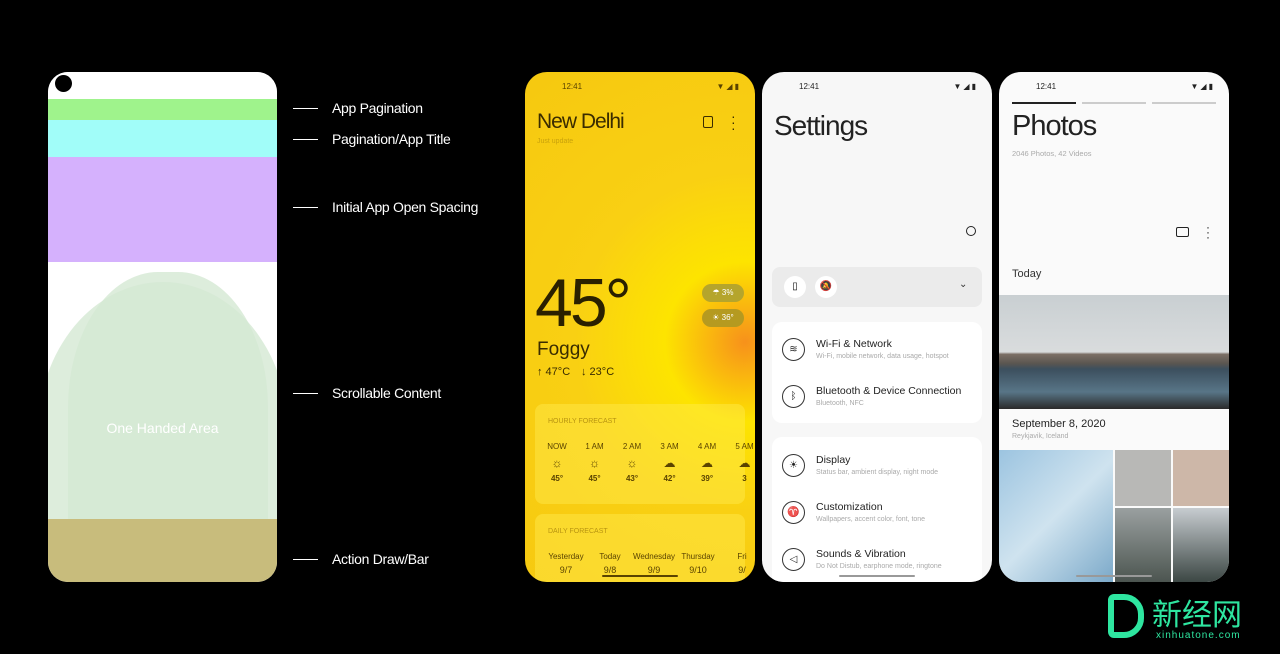 Image resolution: width=1280 pixels, height=654 pixels. What do you see at coordinates (793, 396) in the screenshot?
I see `bluetooth-icon: ᛒ` at bounding box center [793, 396].